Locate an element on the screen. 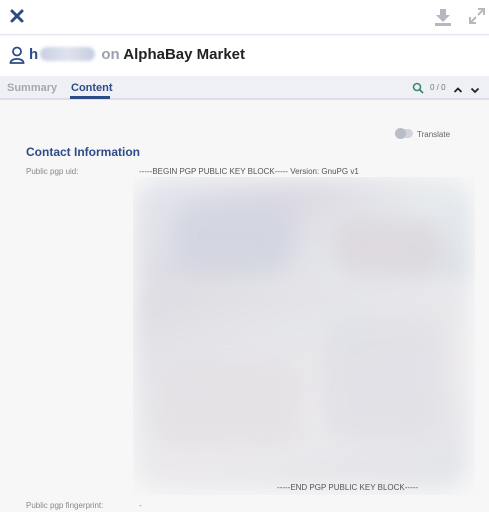 The width and height of the screenshot is (489, 512). record-header: h on AlphaBay Market is located at coordinates (244, 56).